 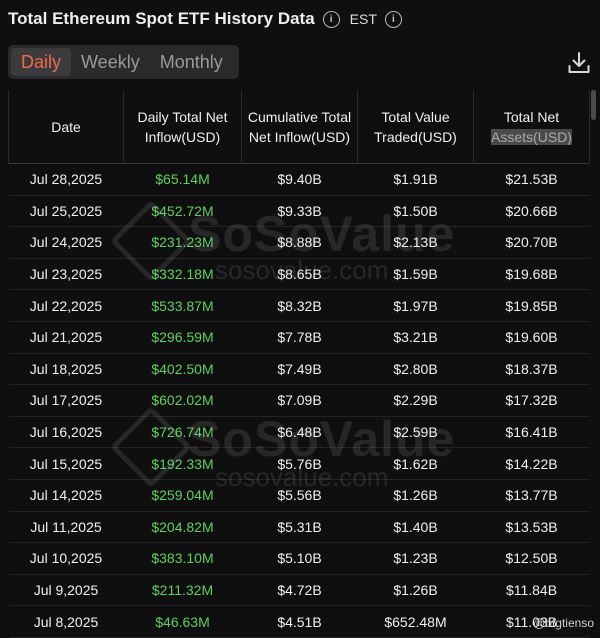 What do you see at coordinates (66, 590) in the screenshot?
I see `cell-date: Jul 9,2025` at bounding box center [66, 590].